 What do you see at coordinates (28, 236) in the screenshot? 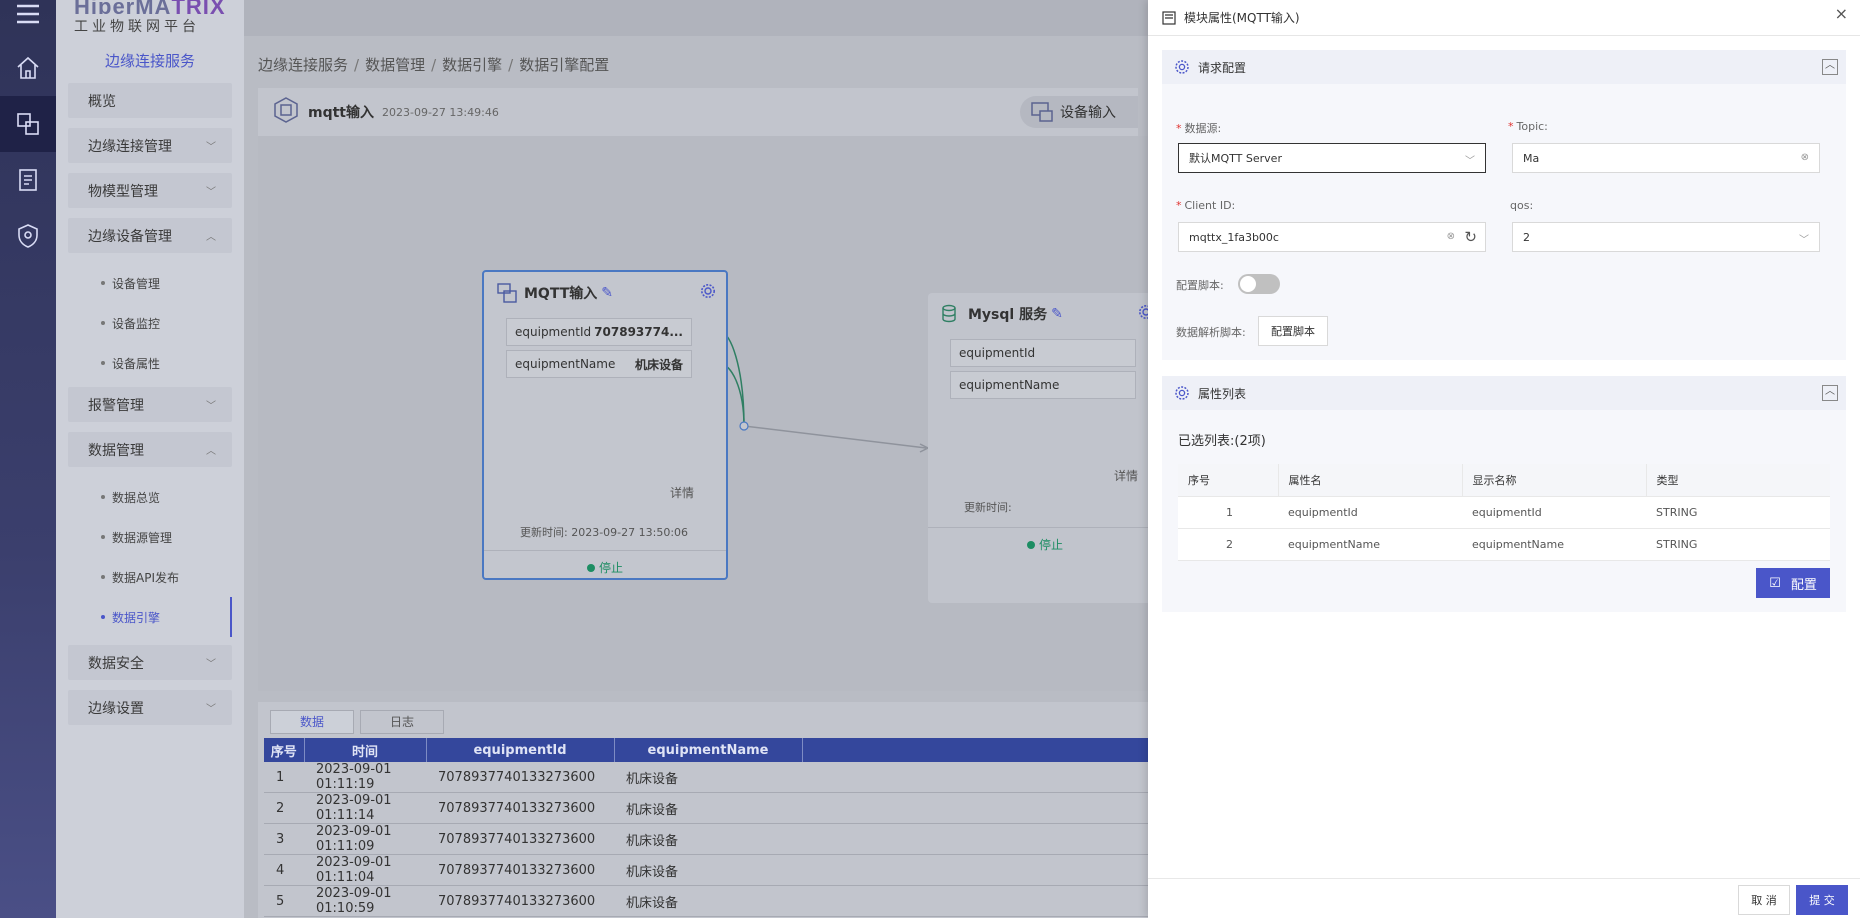
I see `shield-icon` at bounding box center [28, 236].